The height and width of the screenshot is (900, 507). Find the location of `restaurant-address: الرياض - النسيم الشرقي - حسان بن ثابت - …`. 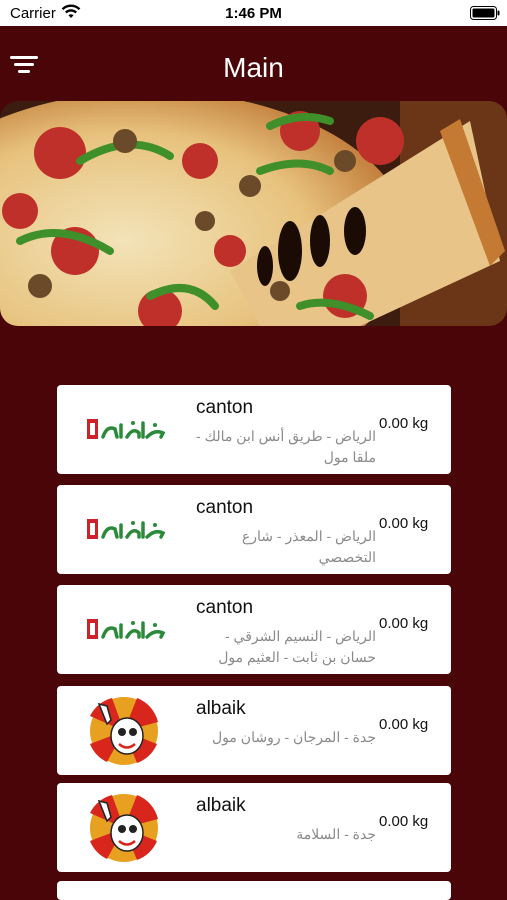

restaurant-address: الرياض - النسيم الشرقي - حسان بن ثابت - … is located at coordinates (297, 646).